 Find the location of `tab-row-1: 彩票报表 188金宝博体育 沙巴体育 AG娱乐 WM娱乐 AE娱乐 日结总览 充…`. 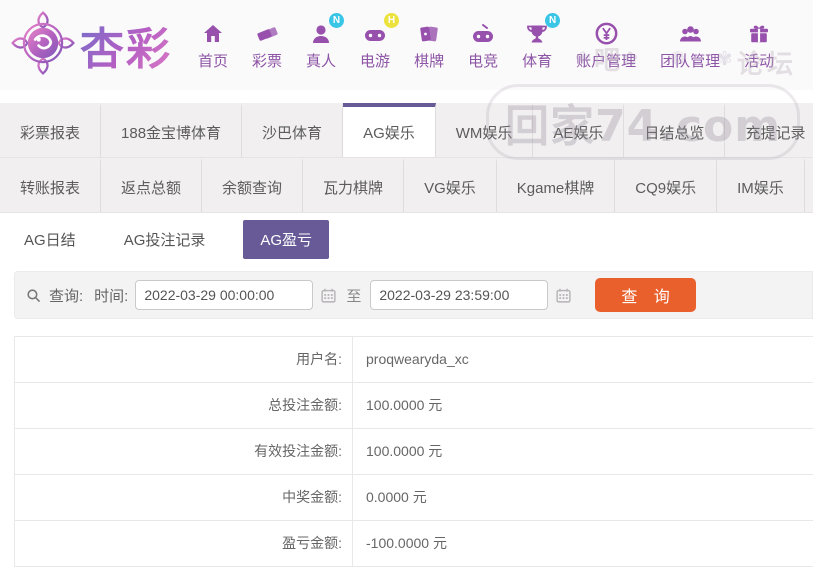

tab-row-1: 彩票报表 188金宝博体育 沙巴体育 AG娱乐 WM娱乐 AE娱乐 日结总览 充… is located at coordinates (406, 130).